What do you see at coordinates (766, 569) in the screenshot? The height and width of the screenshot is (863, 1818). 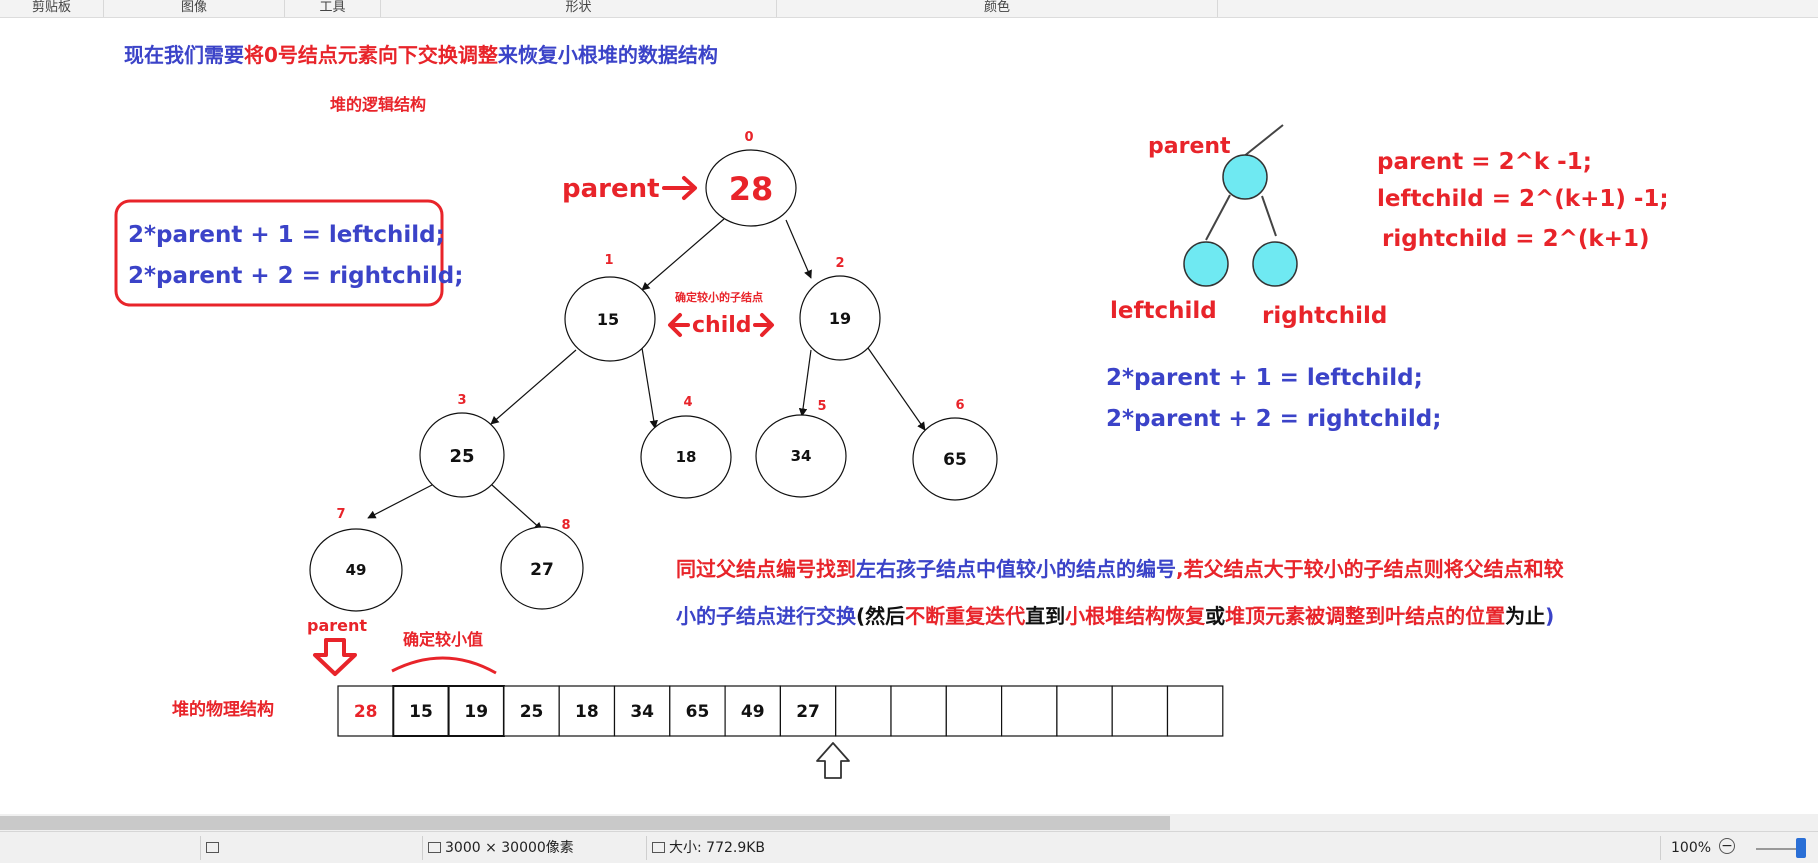 I see `desc-part: 同过父结点编号找到` at bounding box center [766, 569].